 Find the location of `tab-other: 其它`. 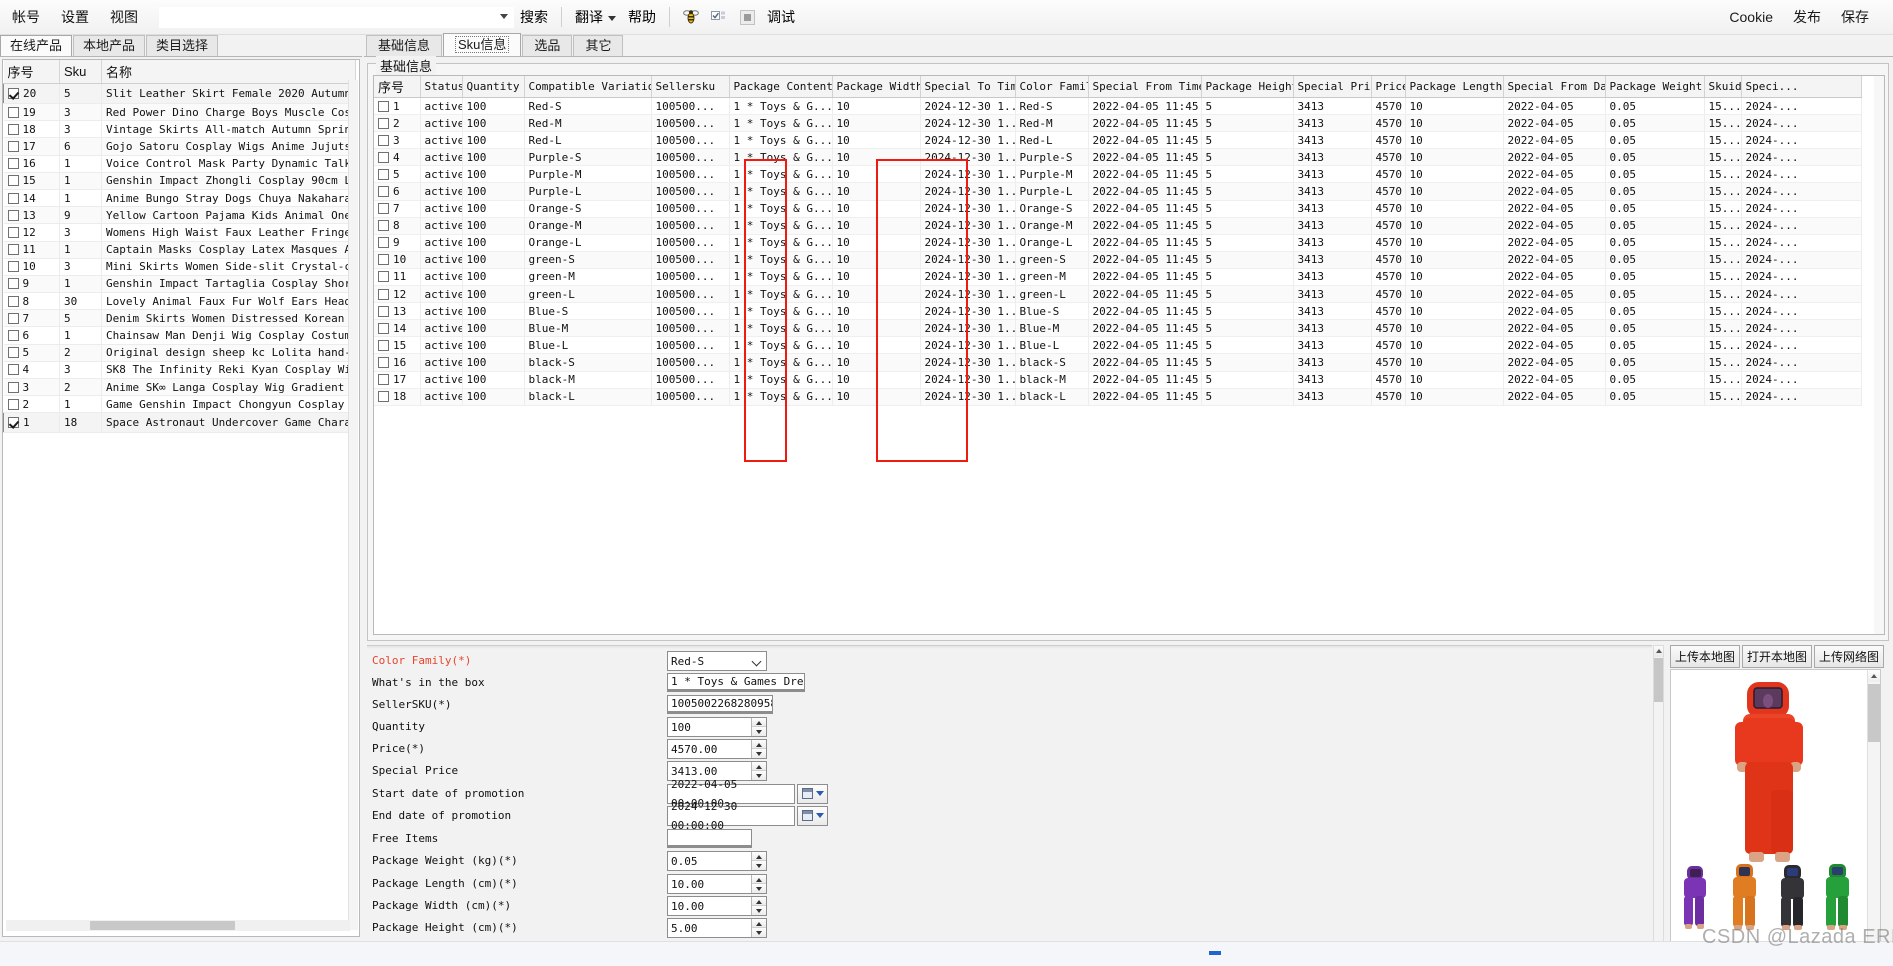

tab-other: 其它 is located at coordinates (598, 45).